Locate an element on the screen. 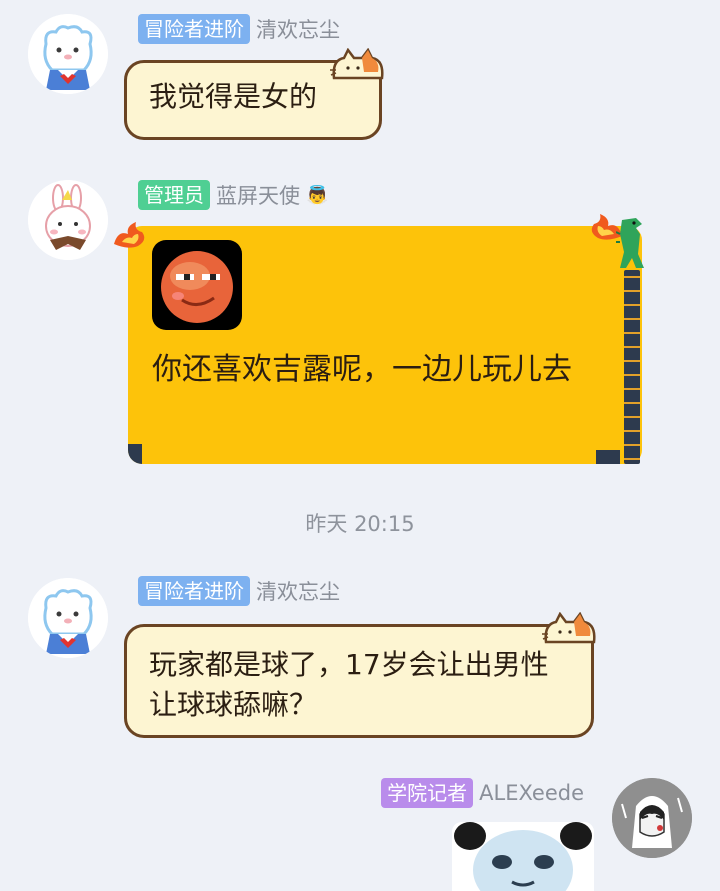 The image size is (720, 891). message-header: 学院记者 ALEXeede is located at coordinates (482, 793).